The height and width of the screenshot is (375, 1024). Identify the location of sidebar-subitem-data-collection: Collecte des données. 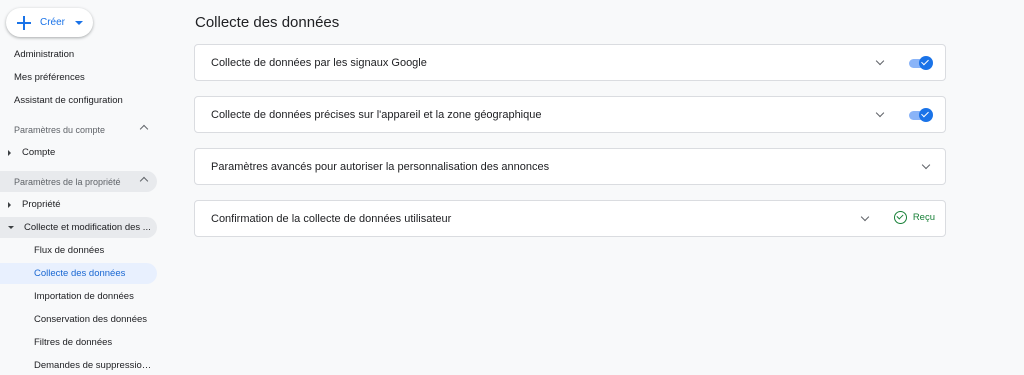
(78, 273).